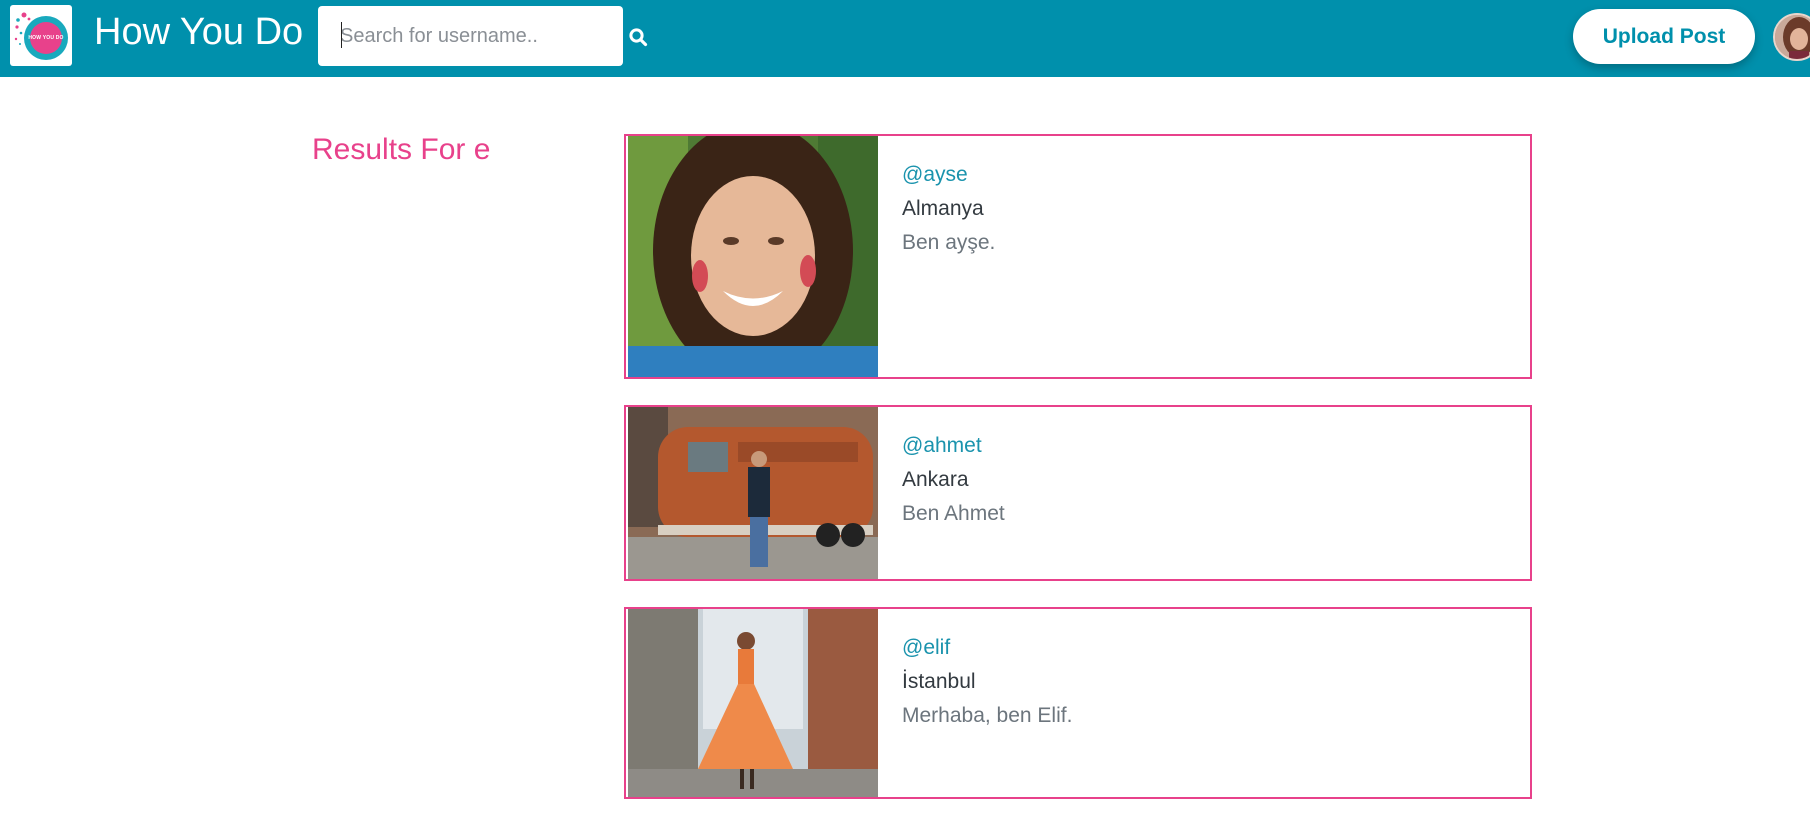 Image resolution: width=1810 pixels, height=815 pixels. I want to click on logo-text: HOW YOU DO, so click(46, 38).